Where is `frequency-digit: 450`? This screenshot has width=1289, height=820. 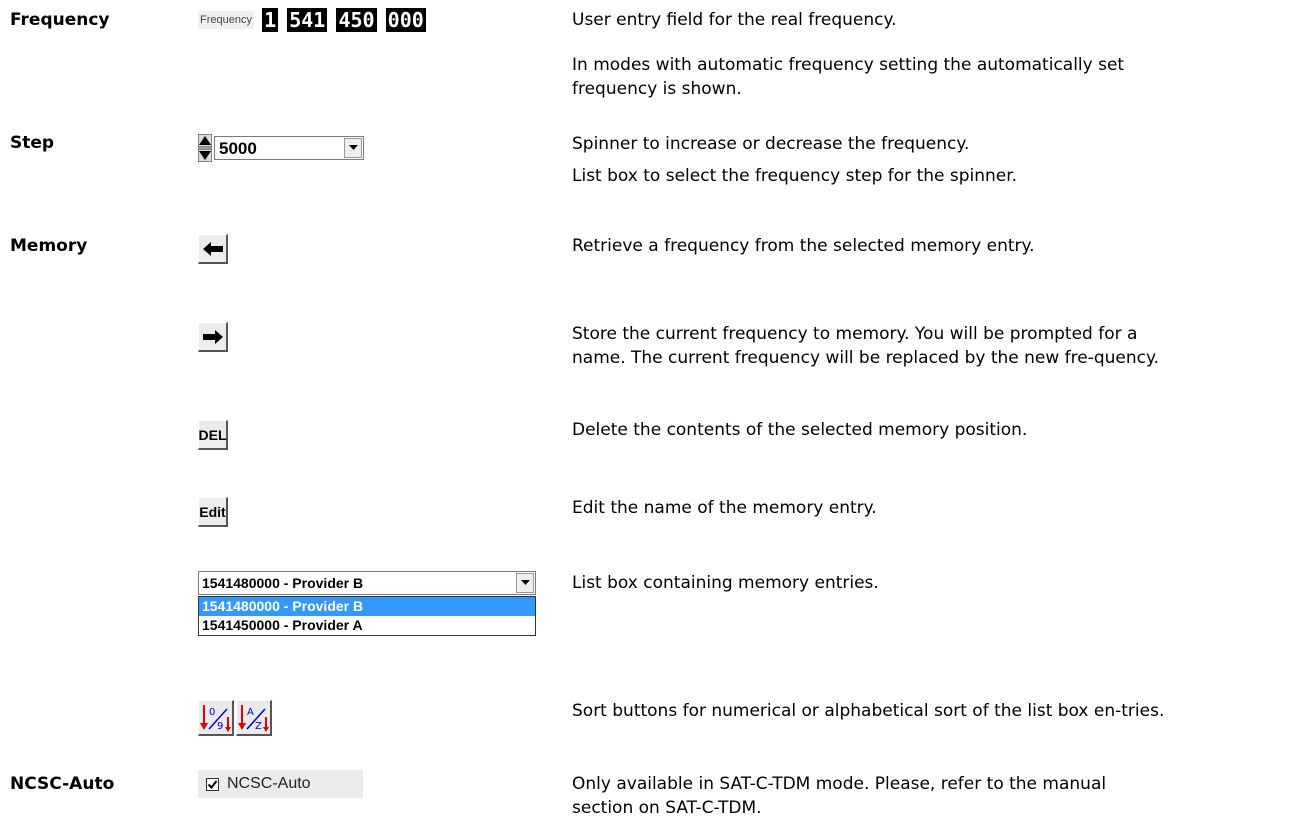 frequency-digit: 450 is located at coordinates (356, 20).